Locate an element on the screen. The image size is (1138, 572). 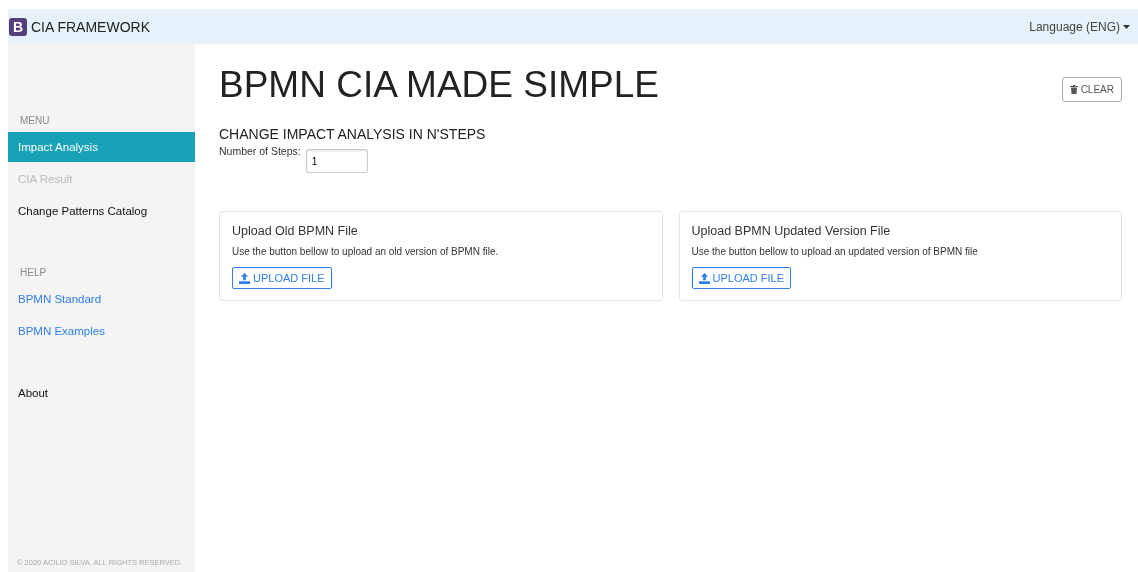
page-title: BPMN CIA MADE SIMPLE is located at coordinates (439, 85).